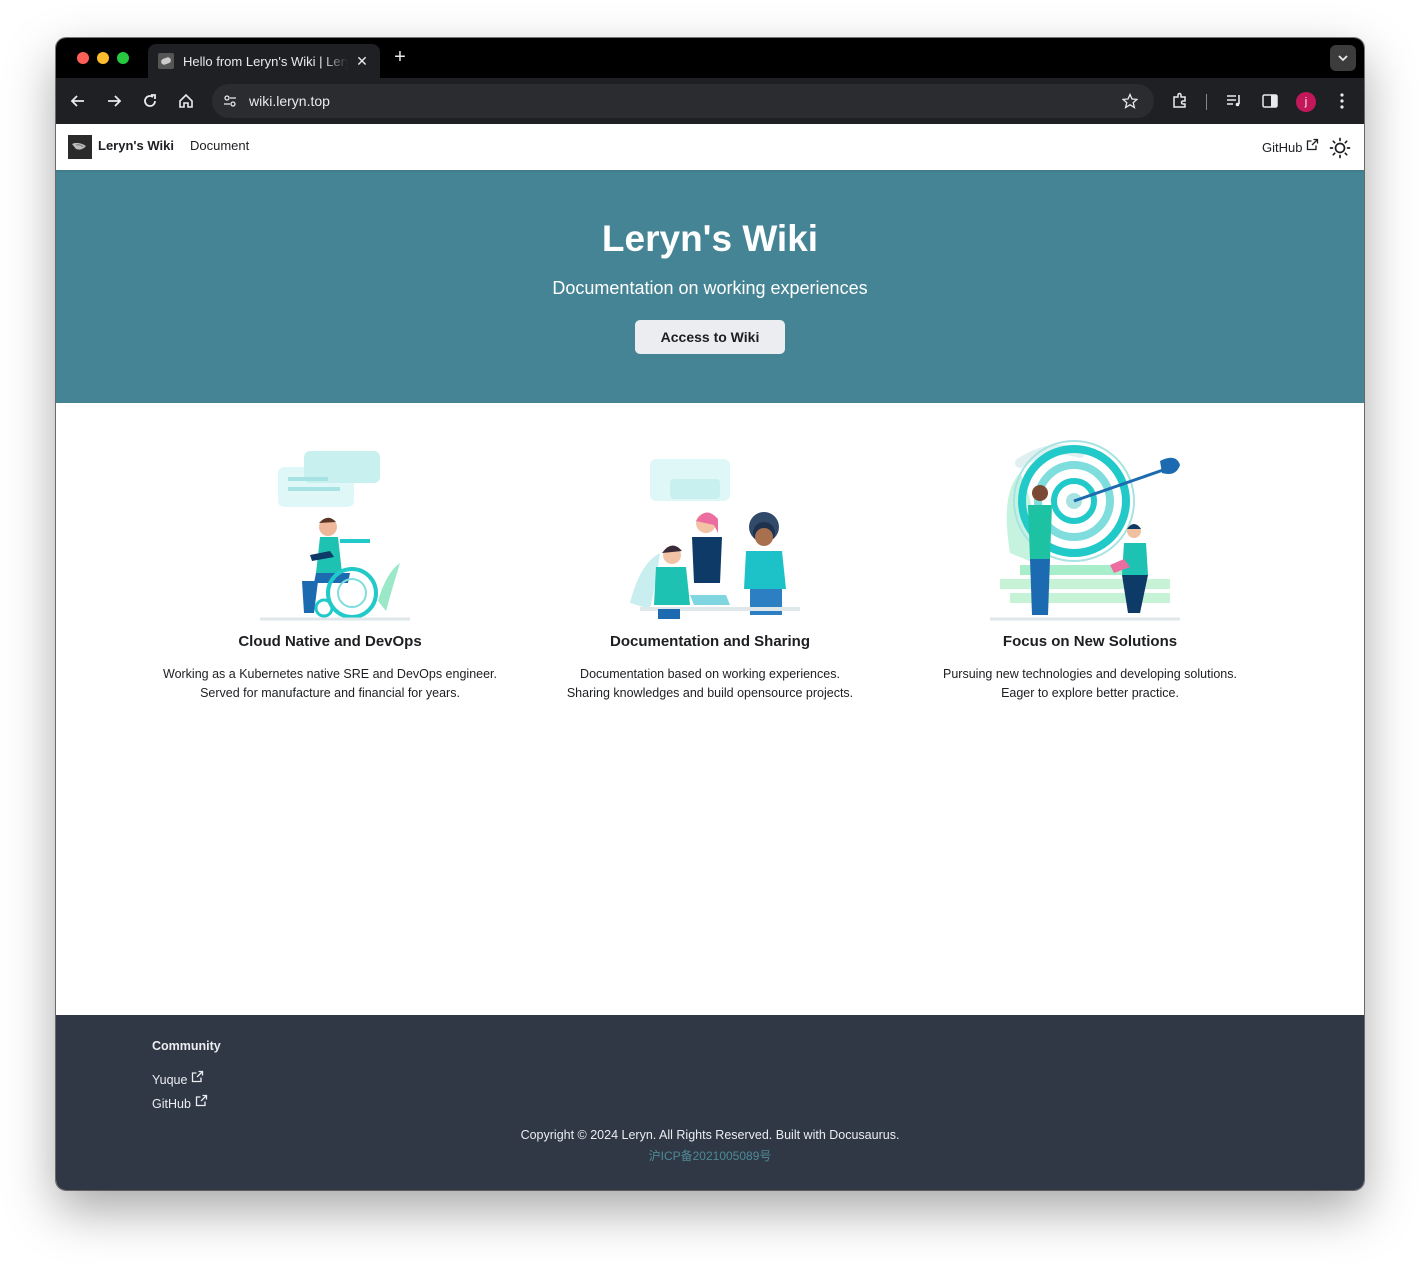 The image size is (1420, 1264). I want to click on nav-link-document: Document, so click(219, 145).